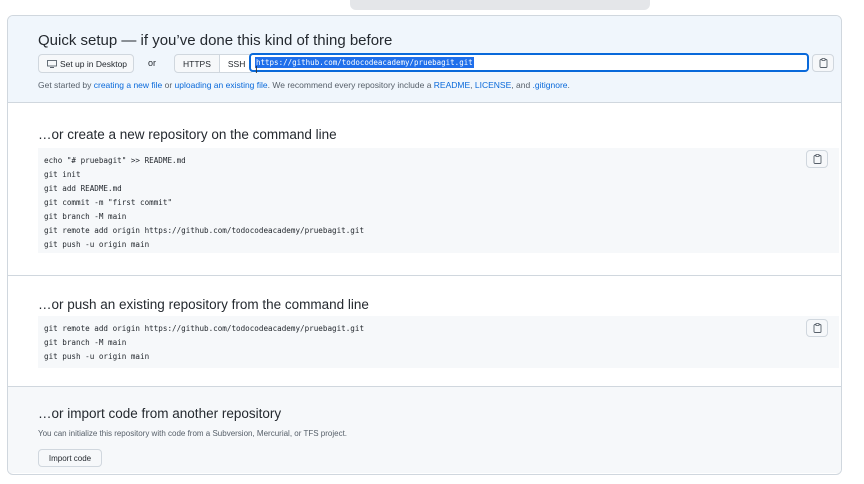 The width and height of the screenshot is (864, 484). Describe the element at coordinates (152, 63) in the screenshot. I see `or-label: or` at that location.